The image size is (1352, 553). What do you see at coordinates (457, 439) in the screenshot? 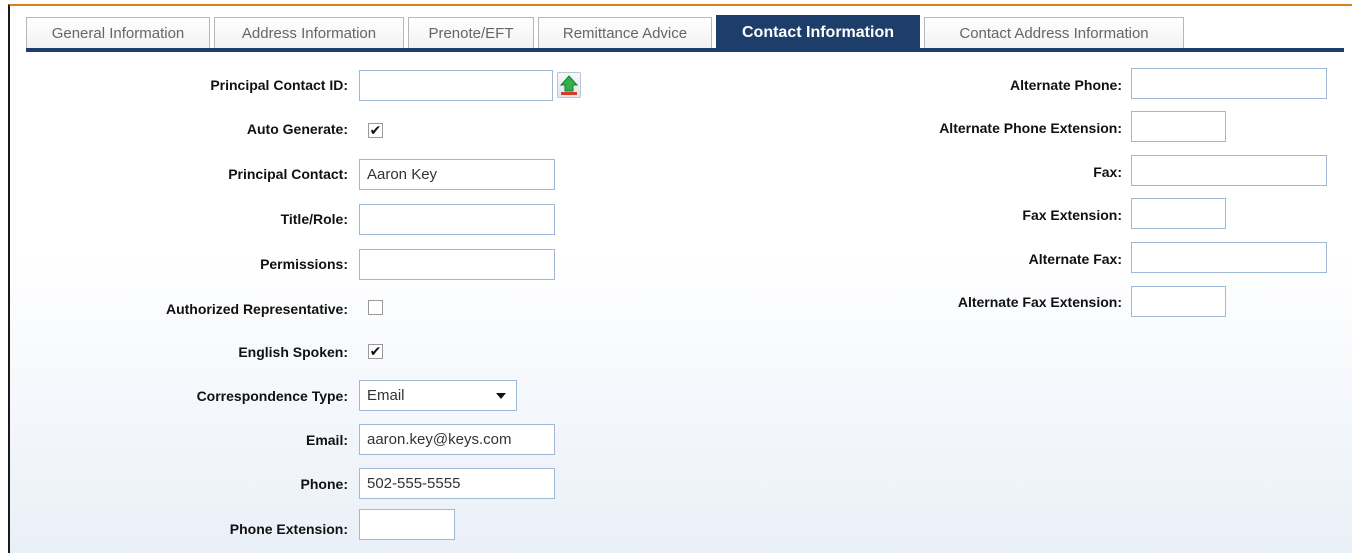
I see `email-input: aaron.key@keys.com` at bounding box center [457, 439].